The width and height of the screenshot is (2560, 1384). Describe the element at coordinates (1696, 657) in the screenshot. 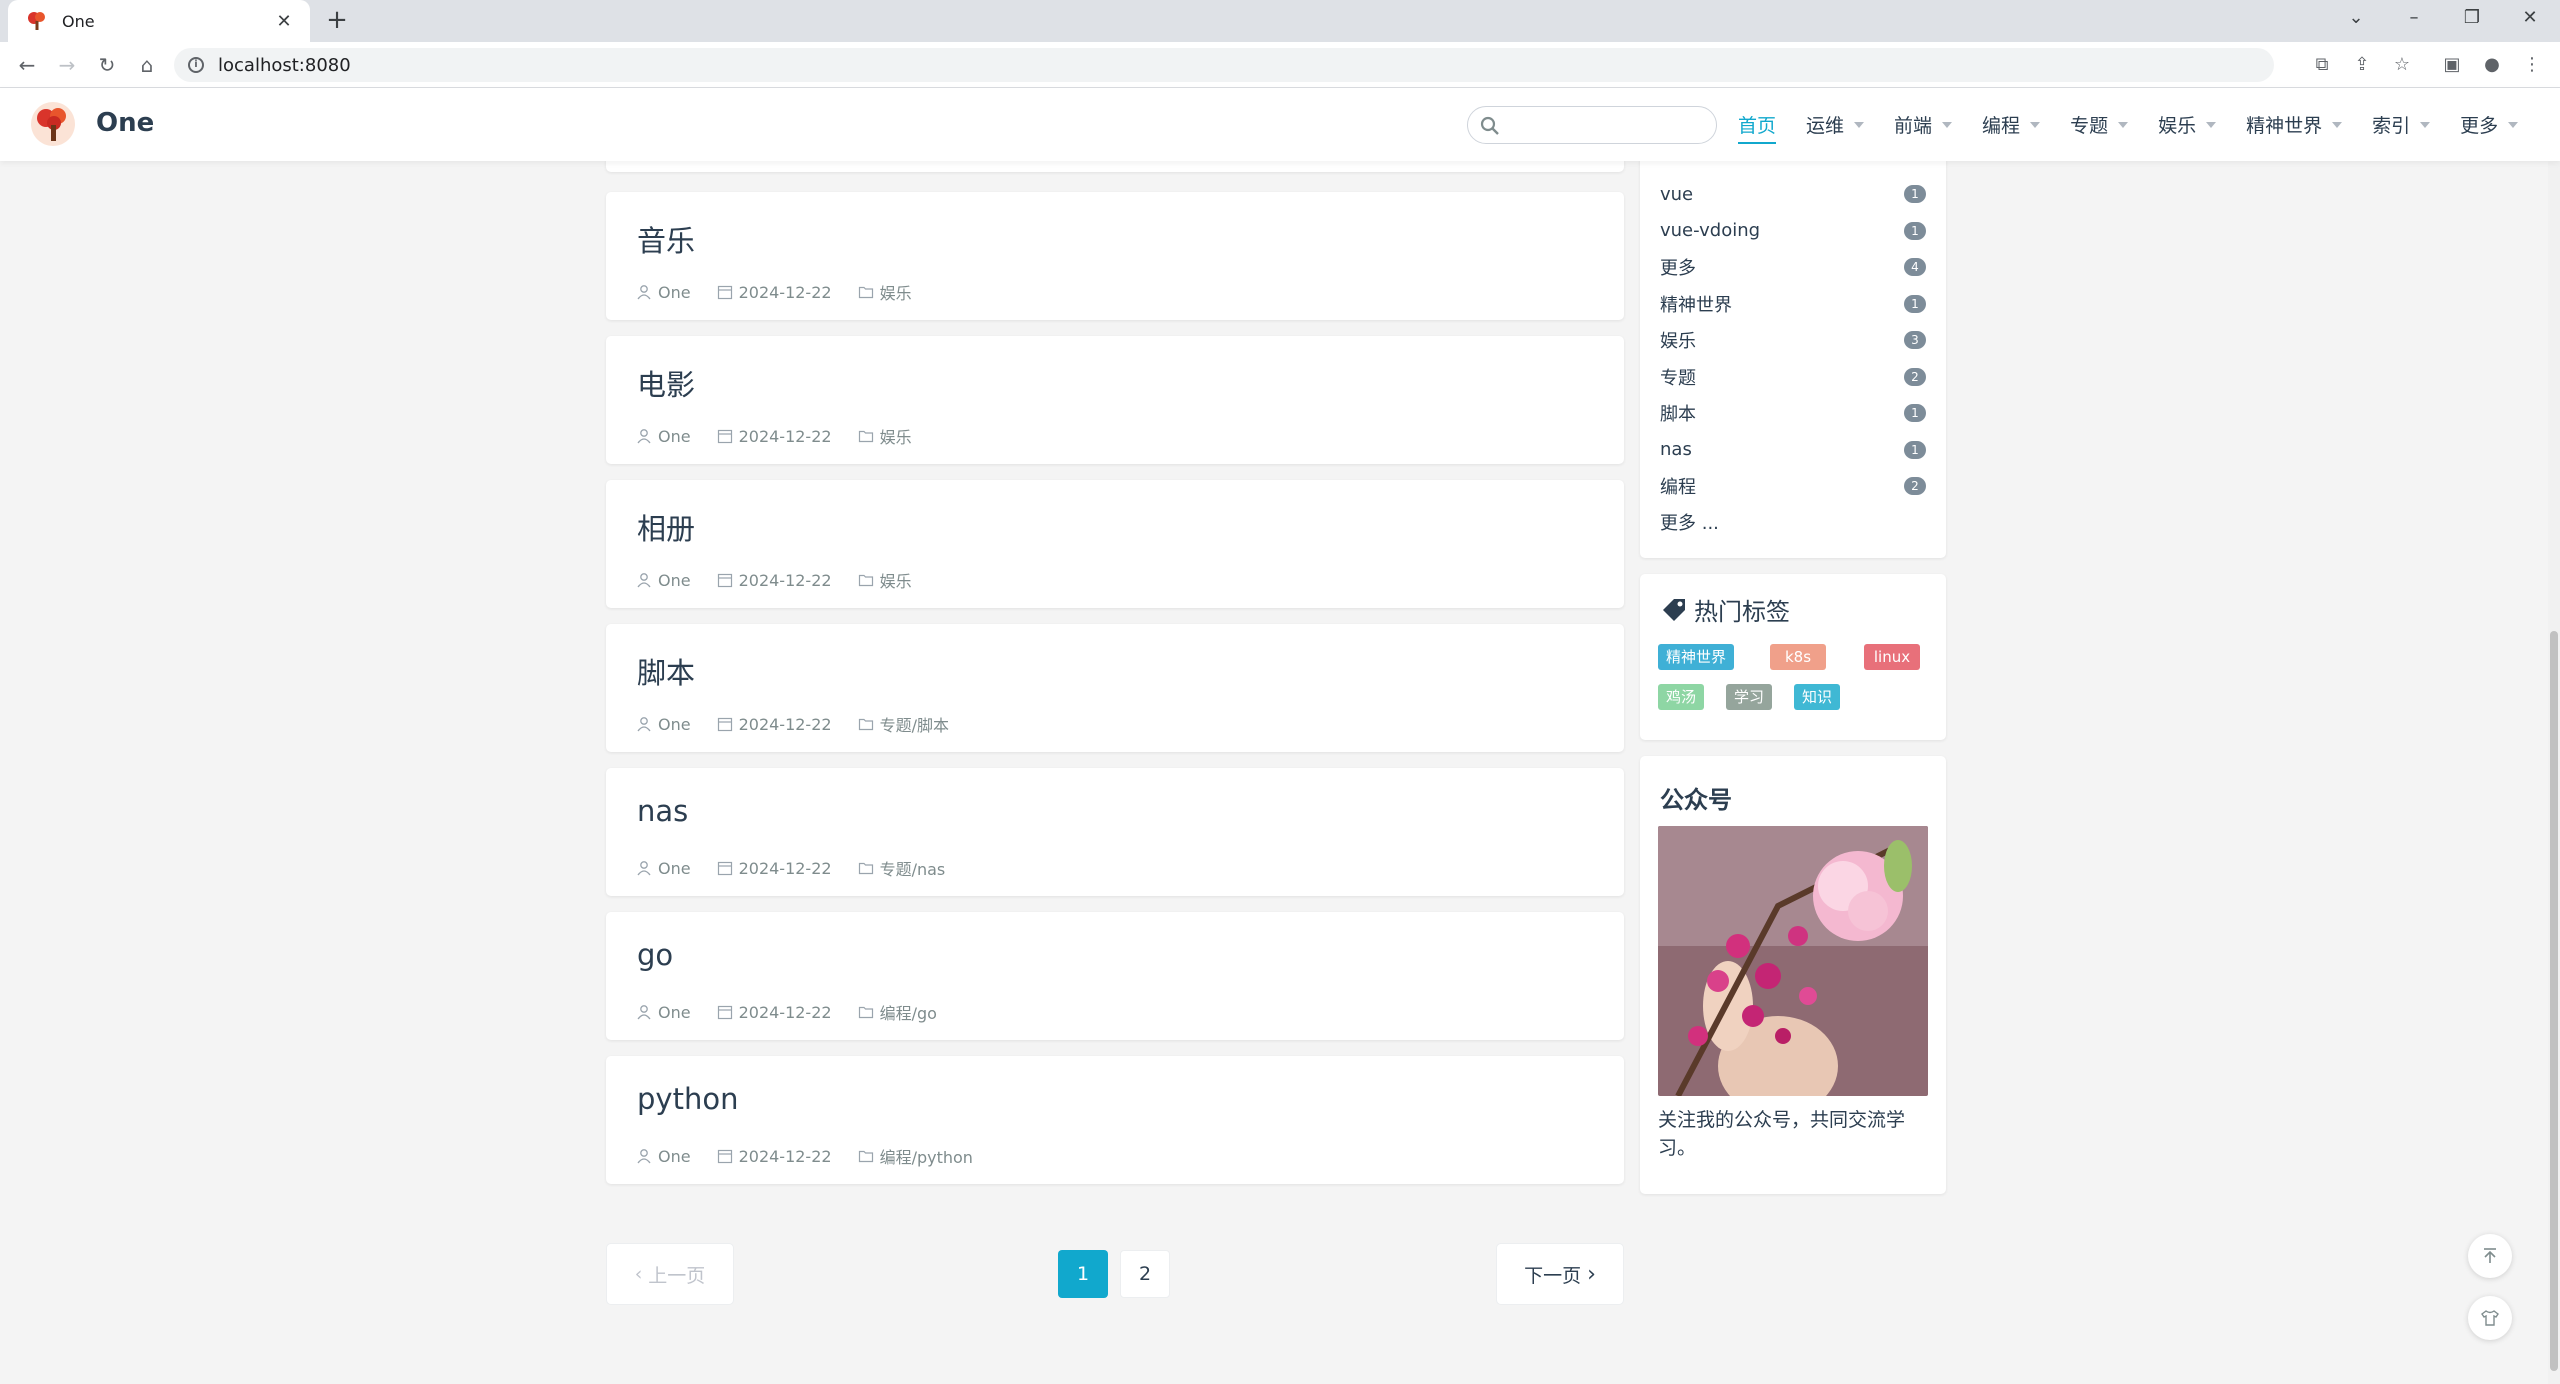

I see `tag-chip: 精神世界` at that location.